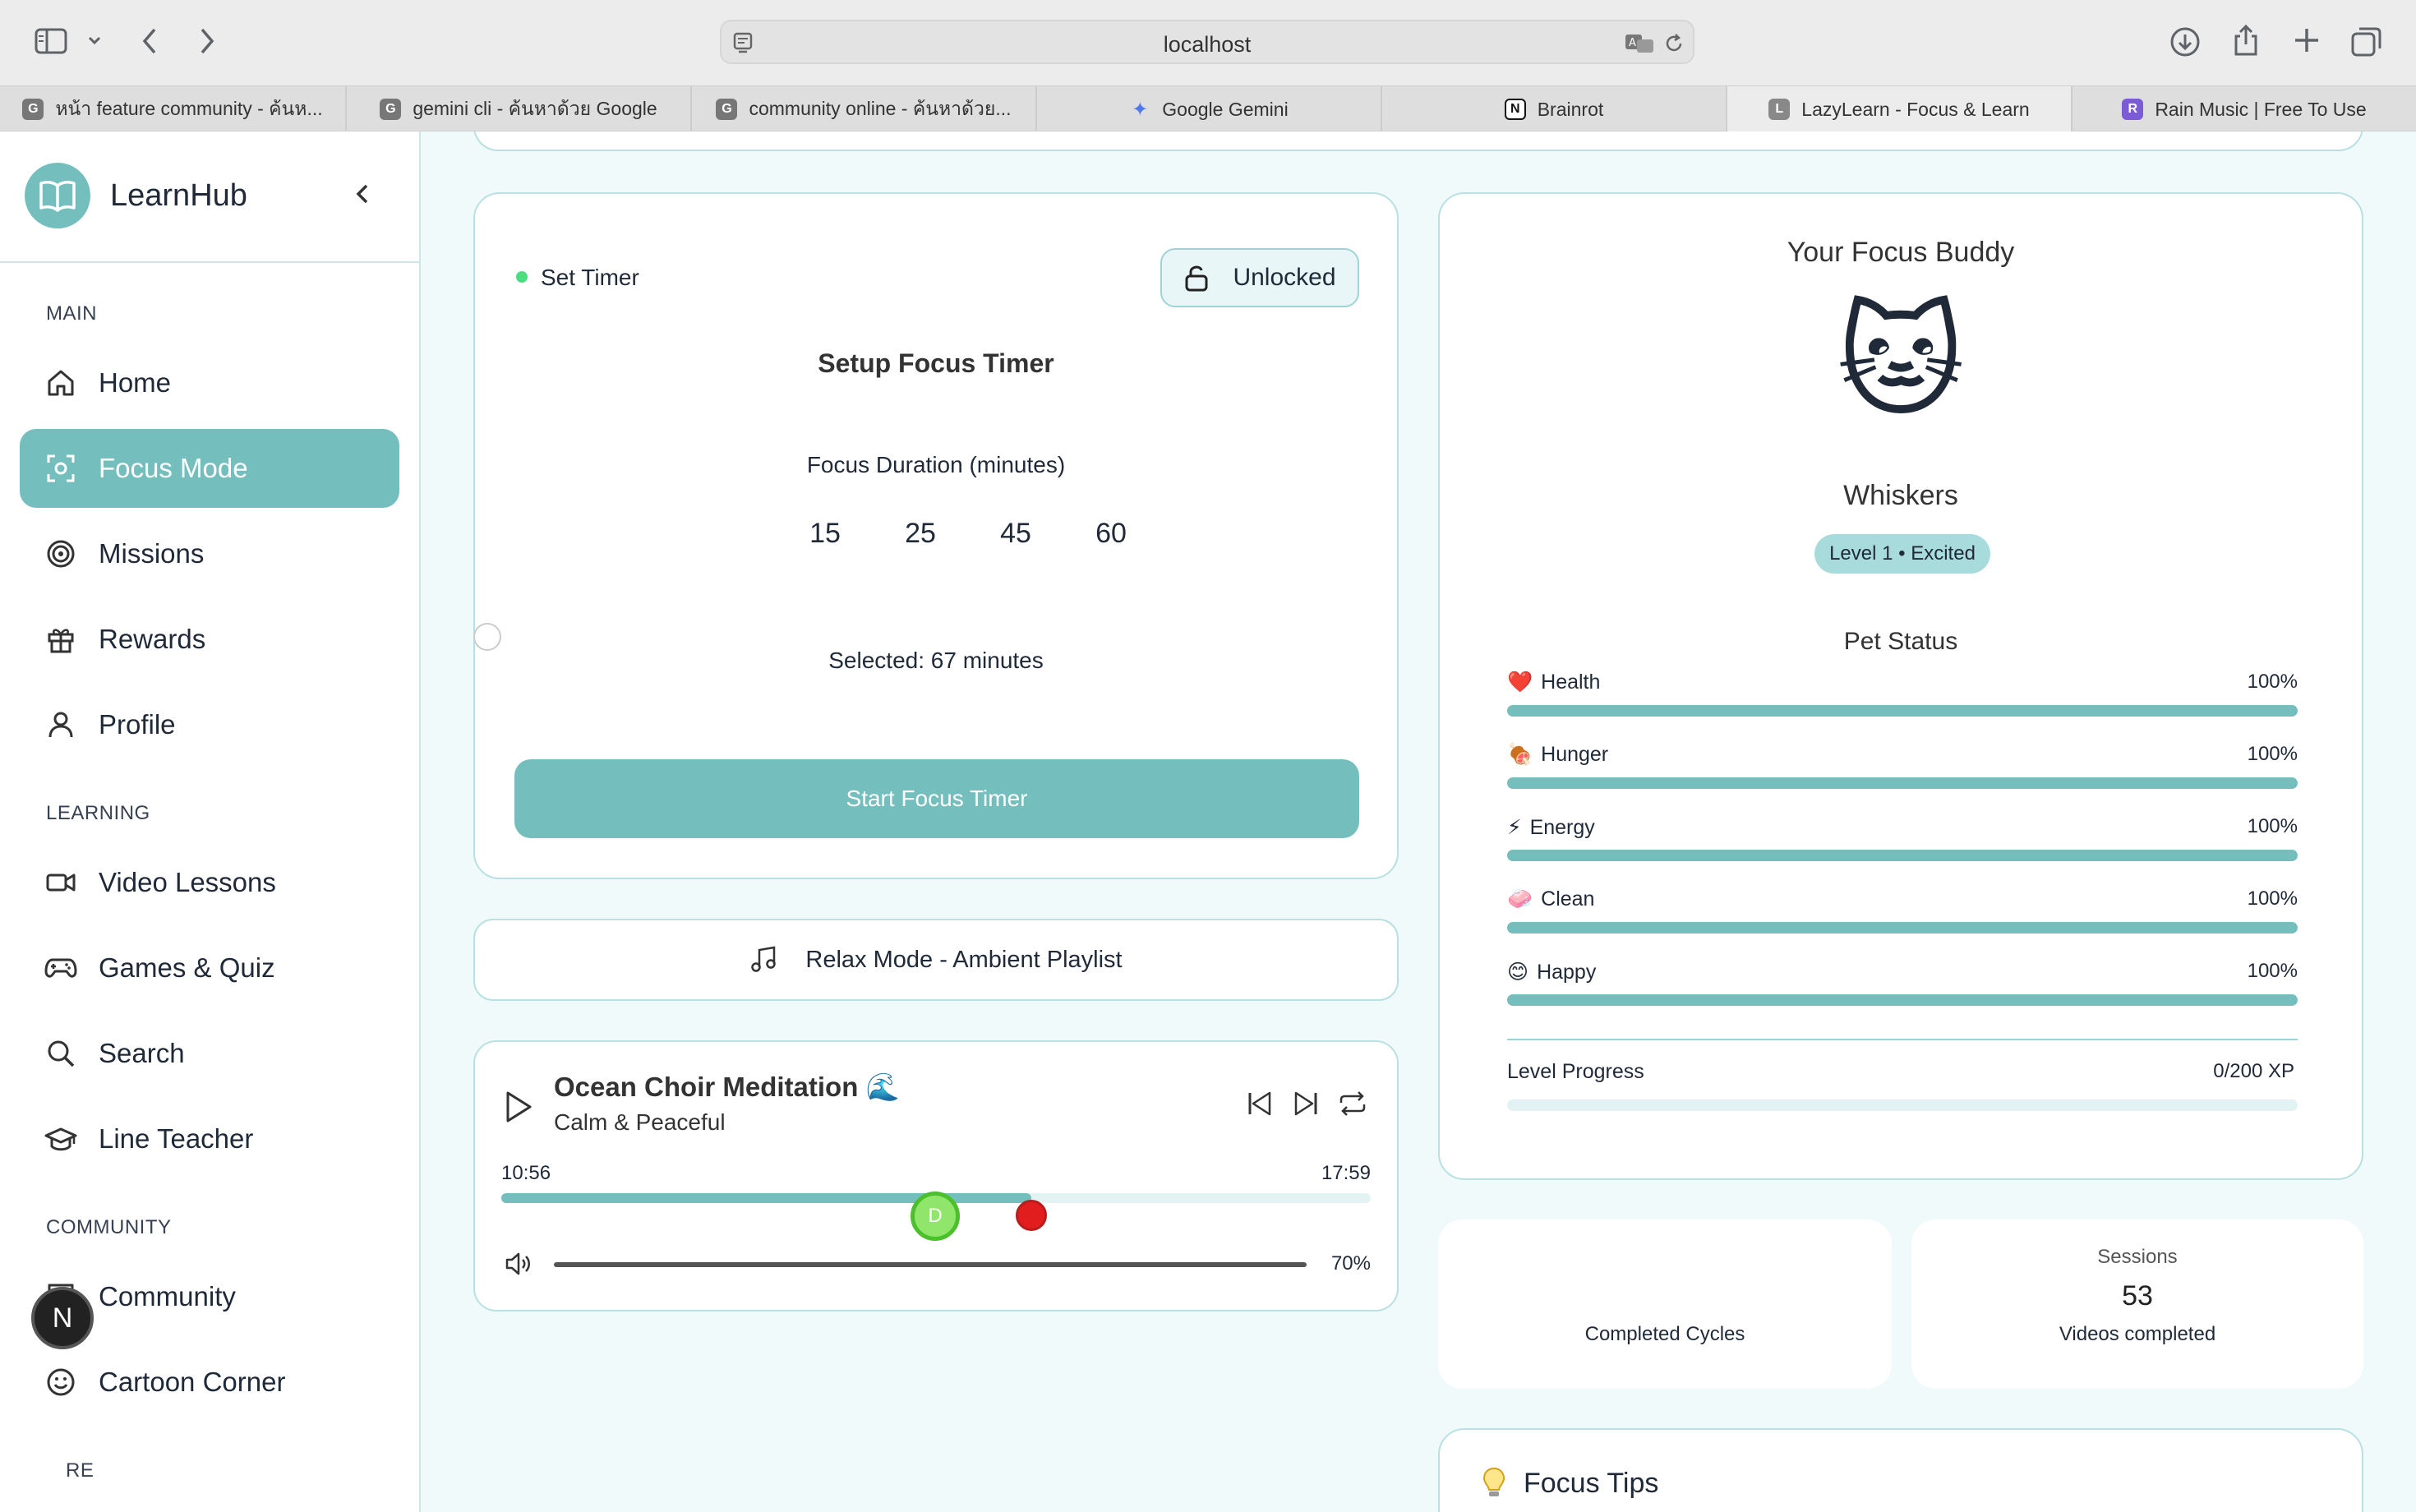 This screenshot has width=2416, height=1512. Describe the element at coordinates (921, 534) in the screenshot. I see `duration-option-25: 25` at that location.